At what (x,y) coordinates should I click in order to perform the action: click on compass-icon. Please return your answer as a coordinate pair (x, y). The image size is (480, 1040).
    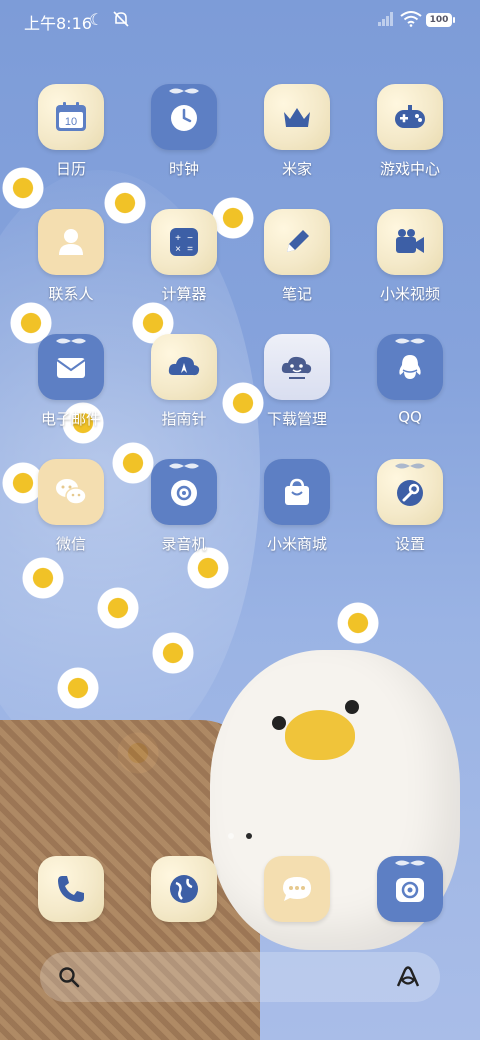
    Looking at the image, I should click on (184, 367).